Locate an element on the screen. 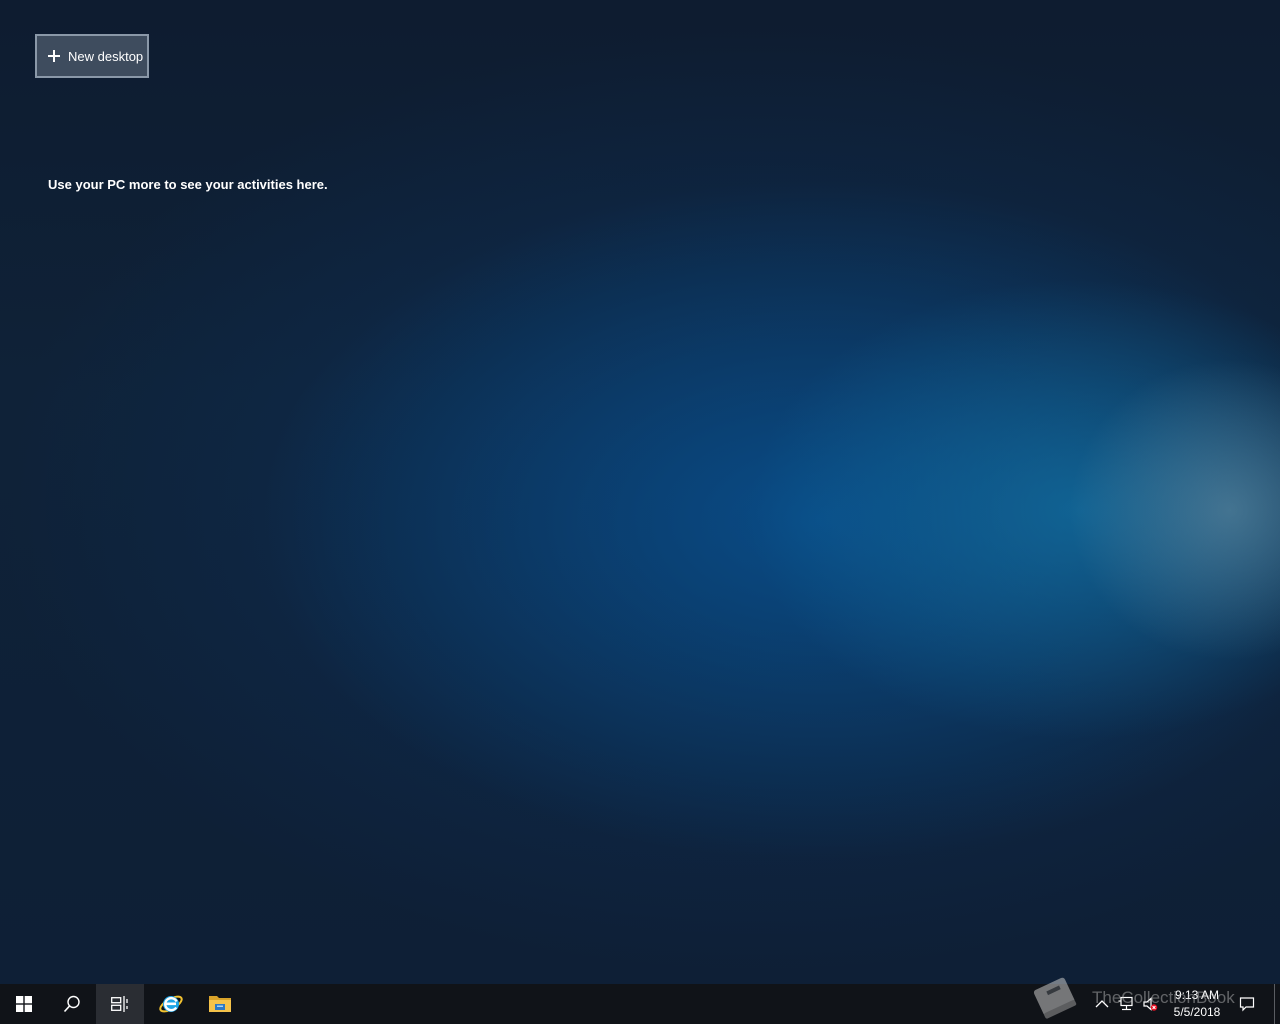  taskbar: 9:13 AM 5/5/2018 is located at coordinates (640, 1004).